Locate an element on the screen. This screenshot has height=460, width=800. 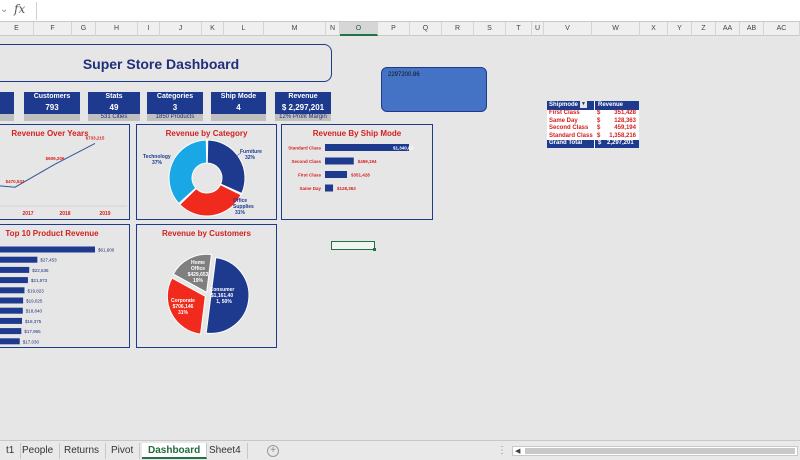
column-header-s: S is located at coordinates (490, 29).